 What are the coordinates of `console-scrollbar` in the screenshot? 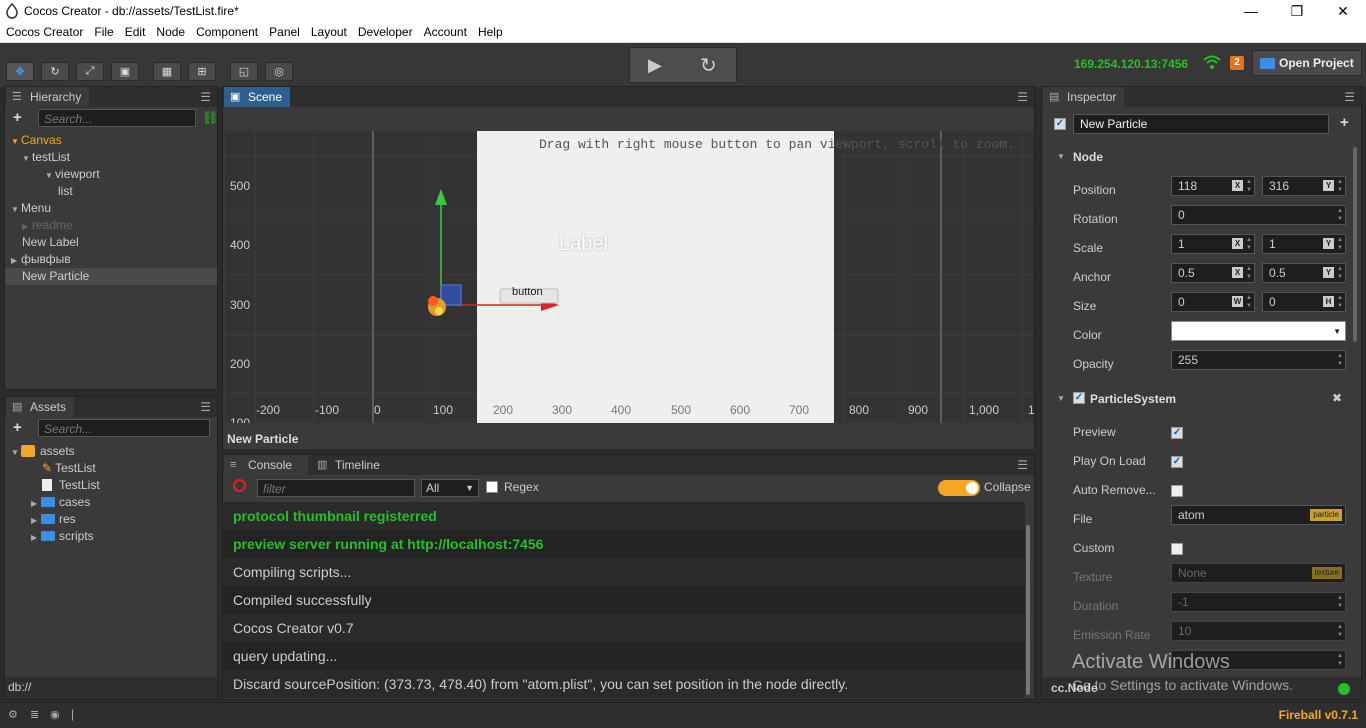 It's located at (1028, 610).